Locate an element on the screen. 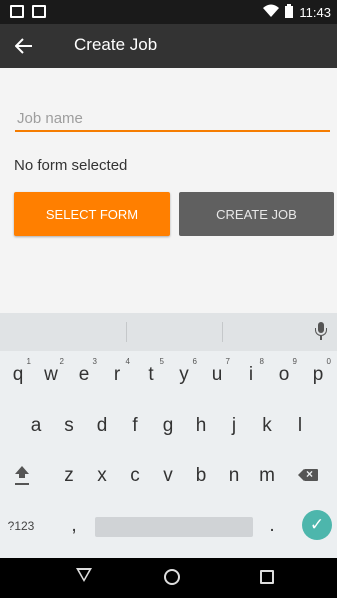  keyboard-row-4: ?123 , . ✓ is located at coordinates (168, 526).